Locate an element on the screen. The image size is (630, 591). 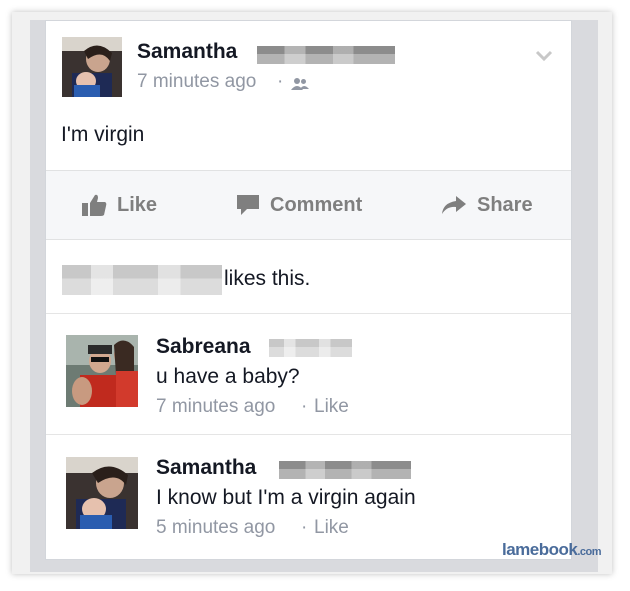
comment-timestamp: 7 minutes ago is located at coordinates (215, 407).